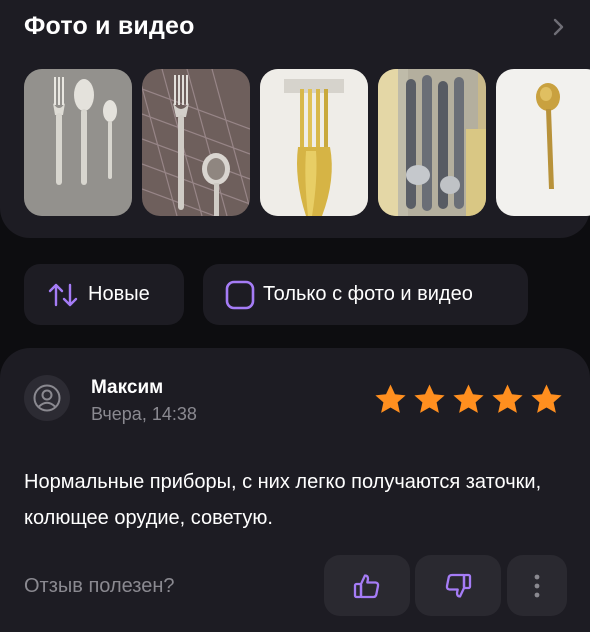 The height and width of the screenshot is (632, 590). What do you see at coordinates (240, 295) in the screenshot?
I see `checkbox-icon` at bounding box center [240, 295].